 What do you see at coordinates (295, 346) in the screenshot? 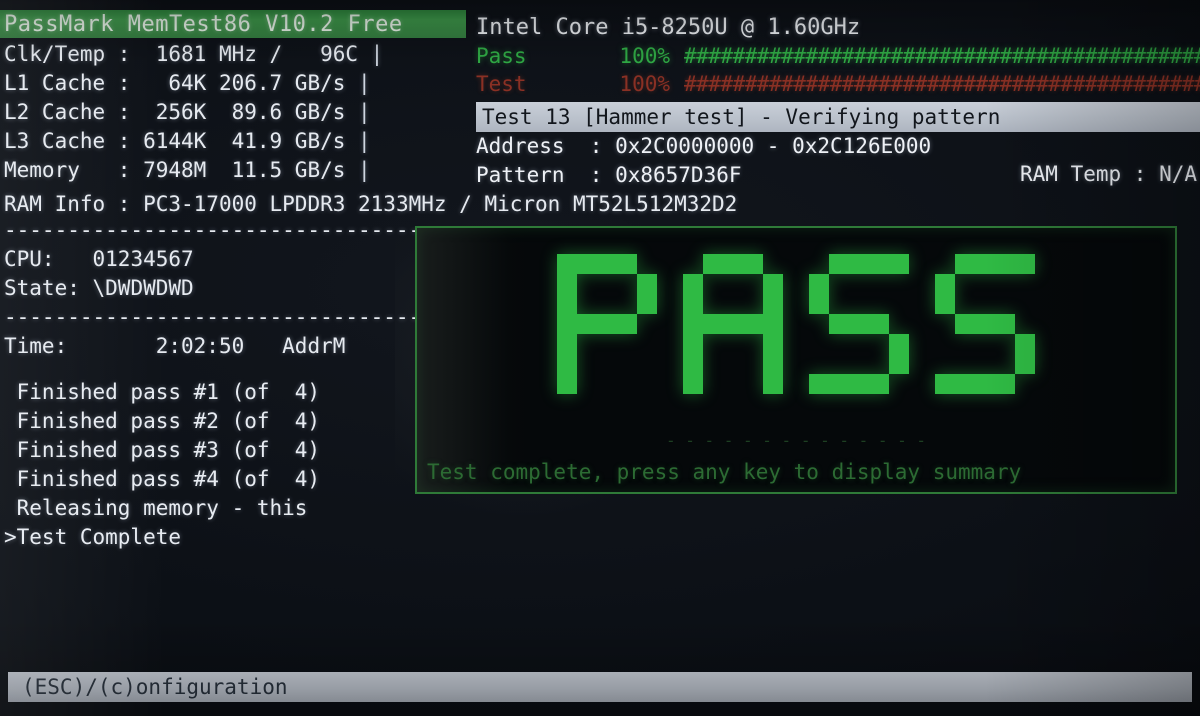
I see `addr-mode-label: AddrM` at bounding box center [295, 346].